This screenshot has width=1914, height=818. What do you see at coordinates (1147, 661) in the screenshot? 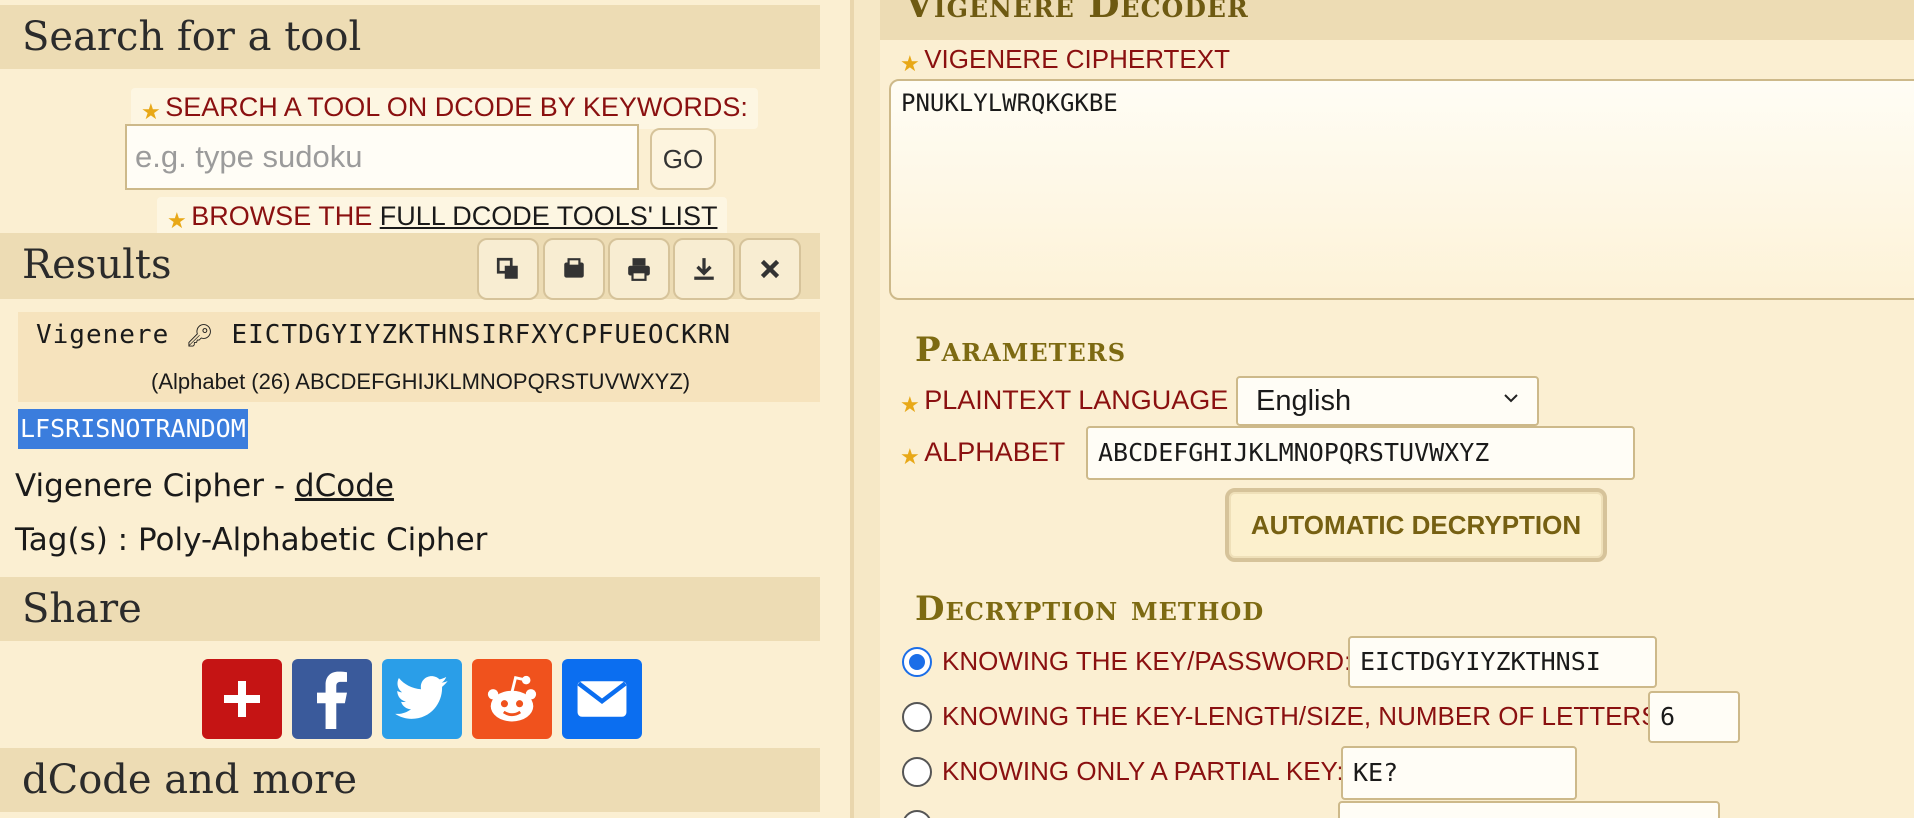
I see `method-key-label: KNOWING THE KEY/PASSWORD:` at bounding box center [1147, 661].